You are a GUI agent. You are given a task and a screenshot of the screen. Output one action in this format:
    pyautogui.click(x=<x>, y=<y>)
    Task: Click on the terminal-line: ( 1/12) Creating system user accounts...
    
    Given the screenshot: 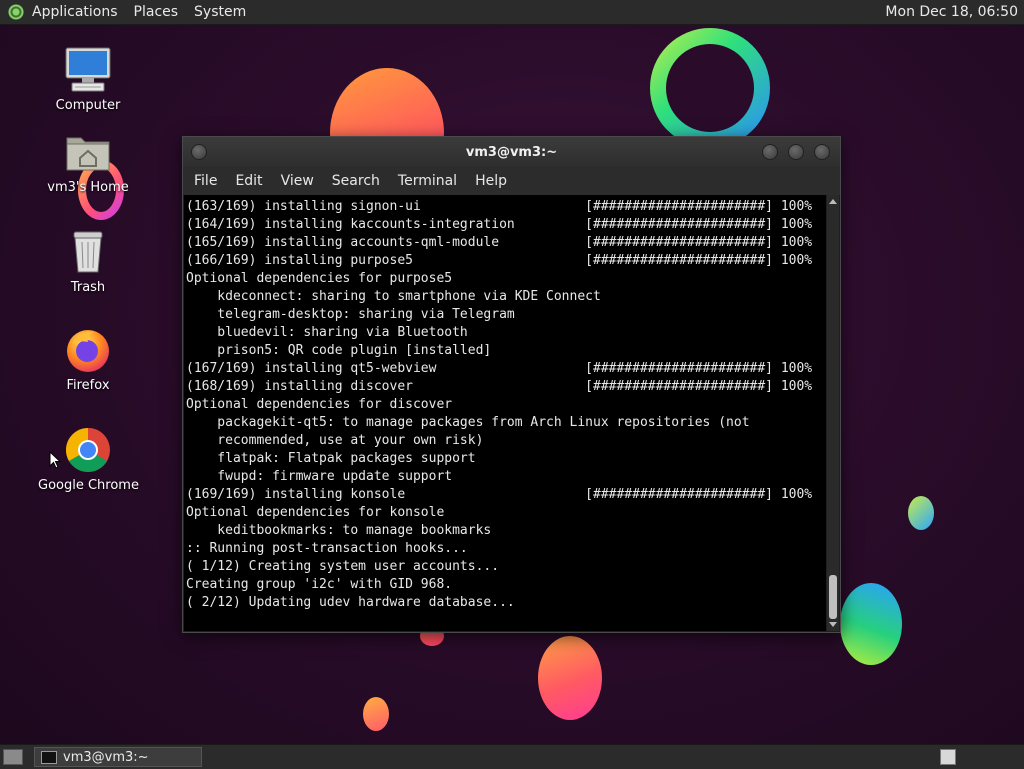 What is the action you would take?
    pyautogui.click(x=343, y=566)
    